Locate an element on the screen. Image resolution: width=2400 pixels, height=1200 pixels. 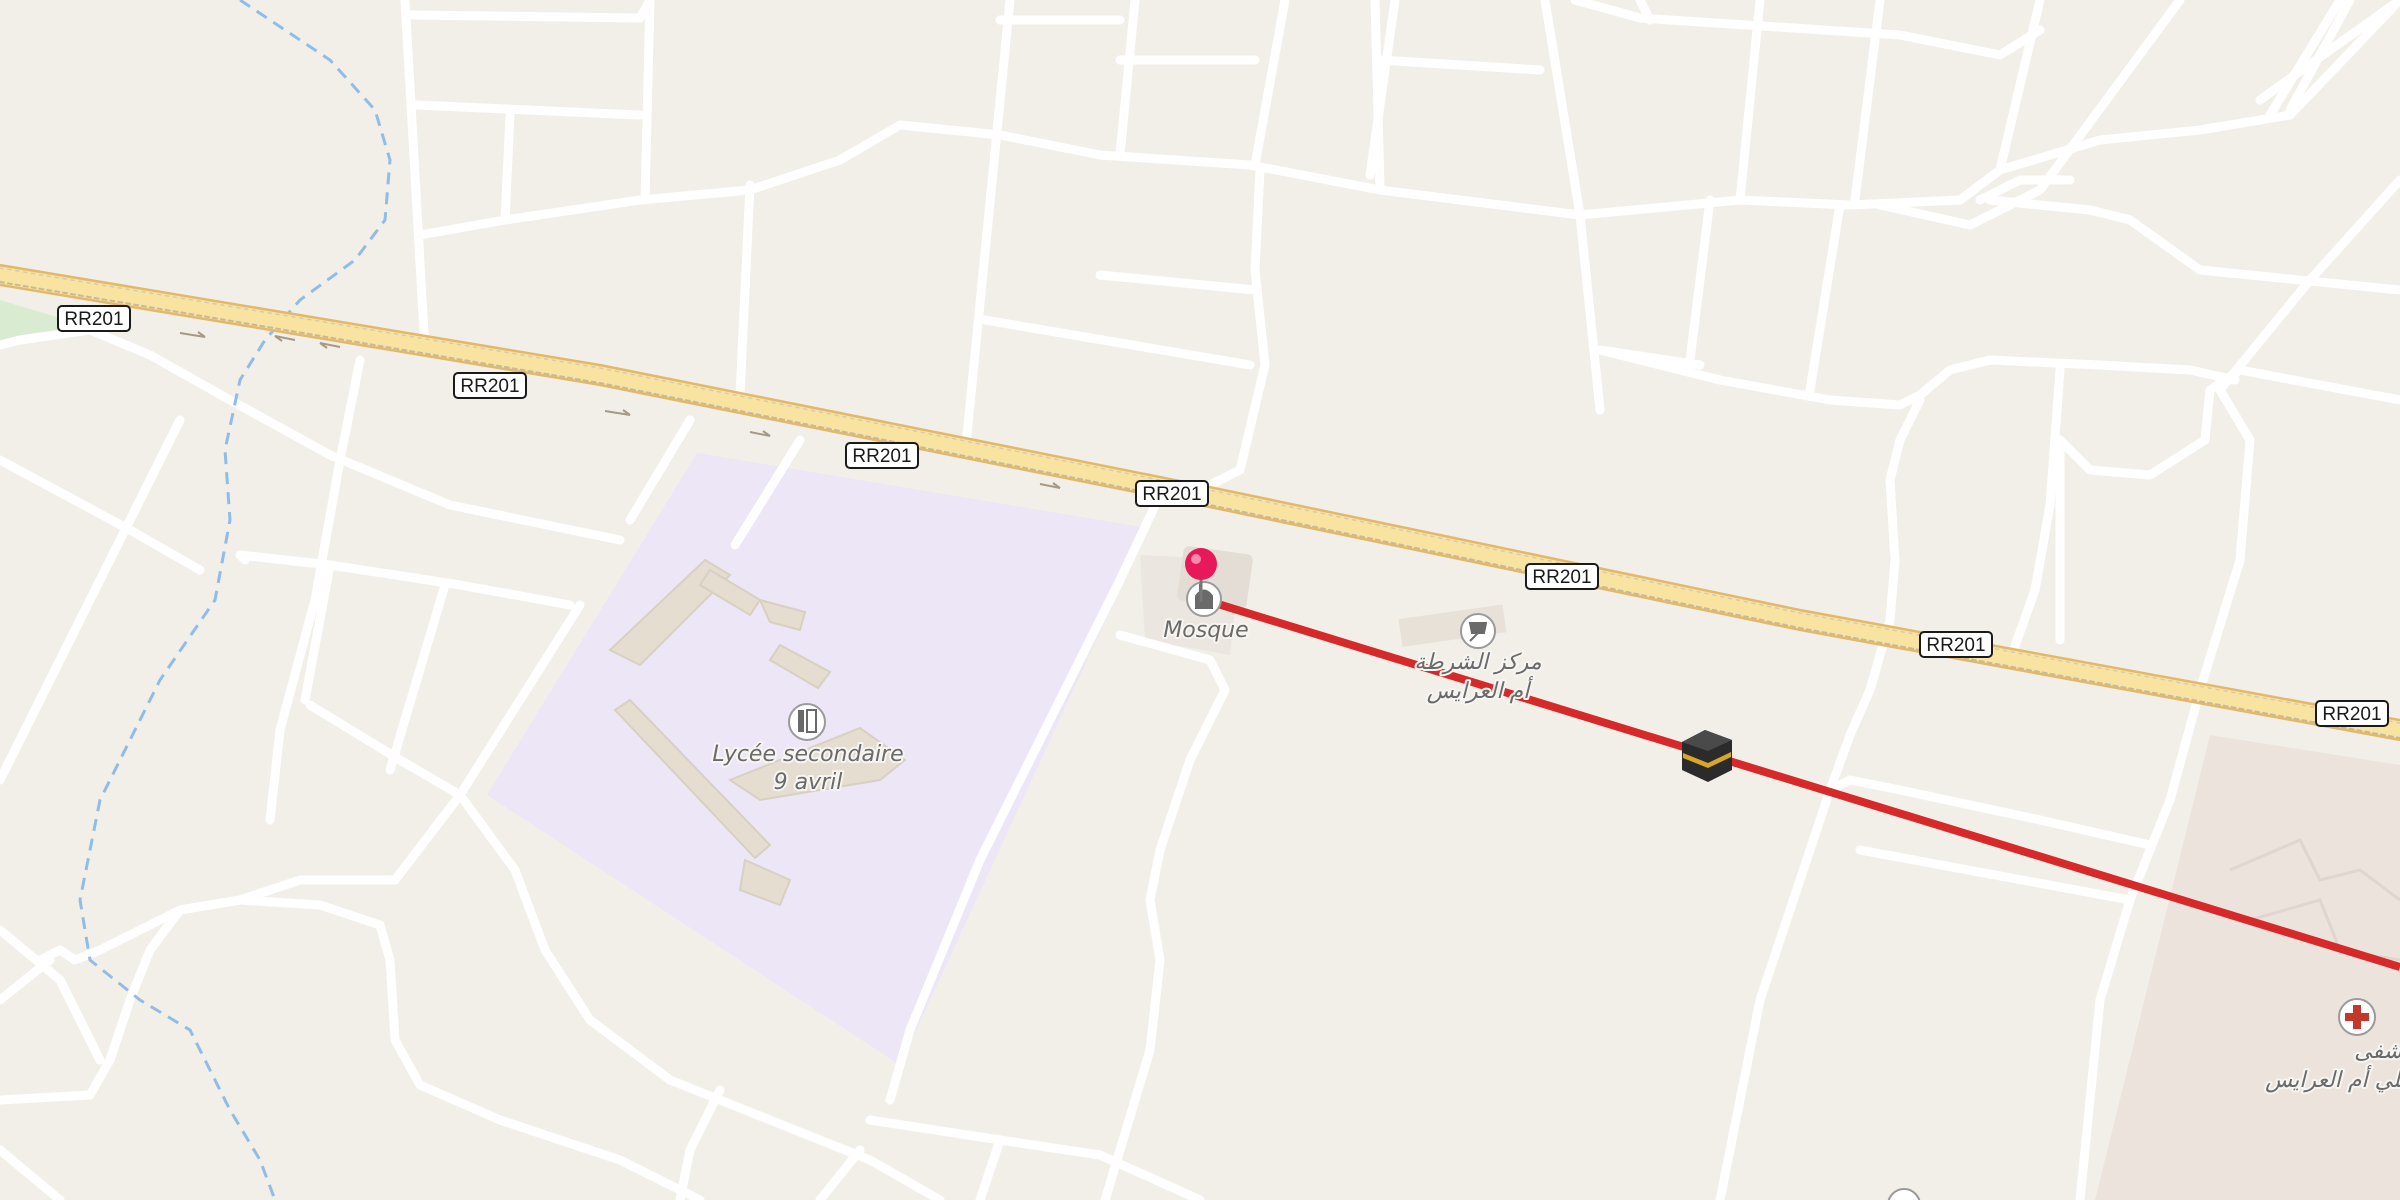
hospital-label-line2: المحلي أم العرايس is located at coordinates (2332, 1079).